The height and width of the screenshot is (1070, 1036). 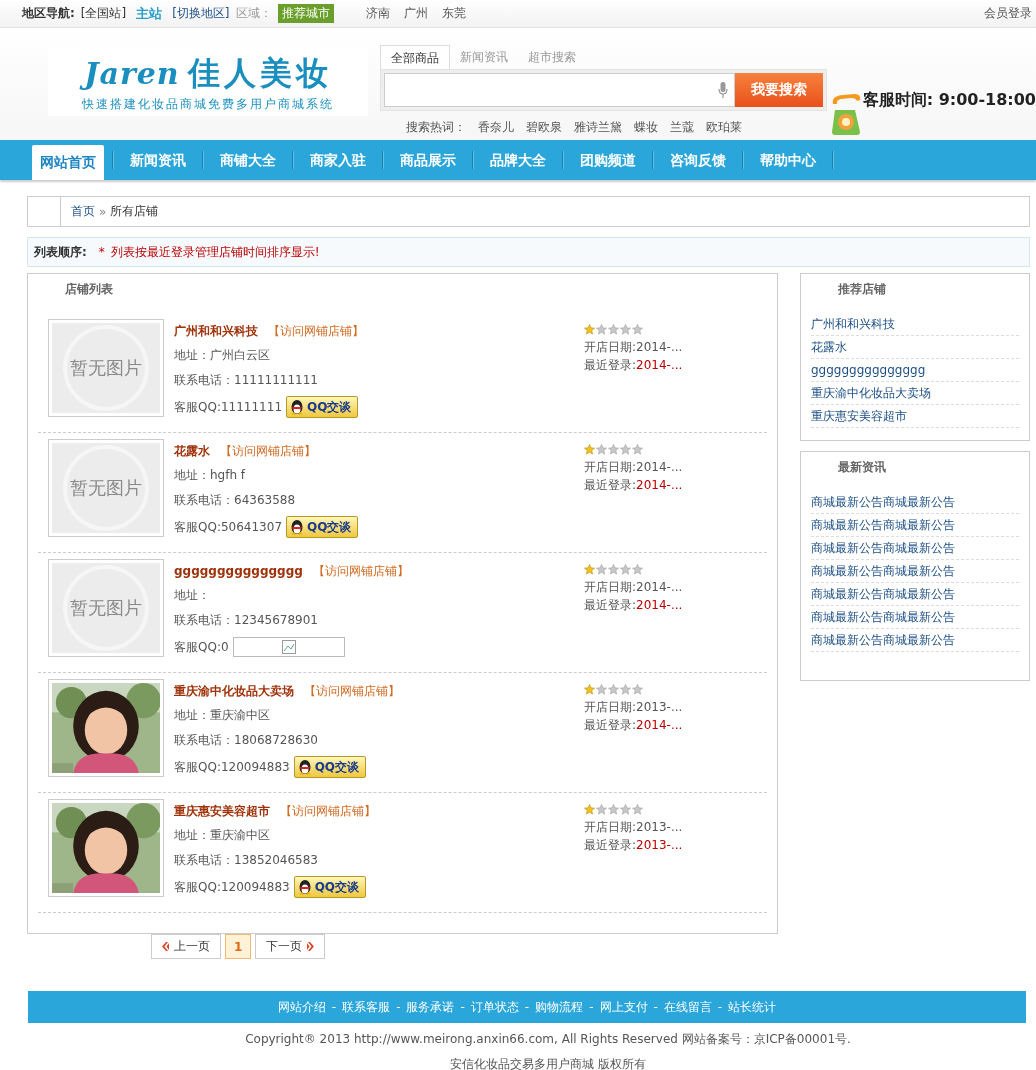 What do you see at coordinates (543, 127) in the screenshot?
I see `hot-word-link: 碧欧泉` at bounding box center [543, 127].